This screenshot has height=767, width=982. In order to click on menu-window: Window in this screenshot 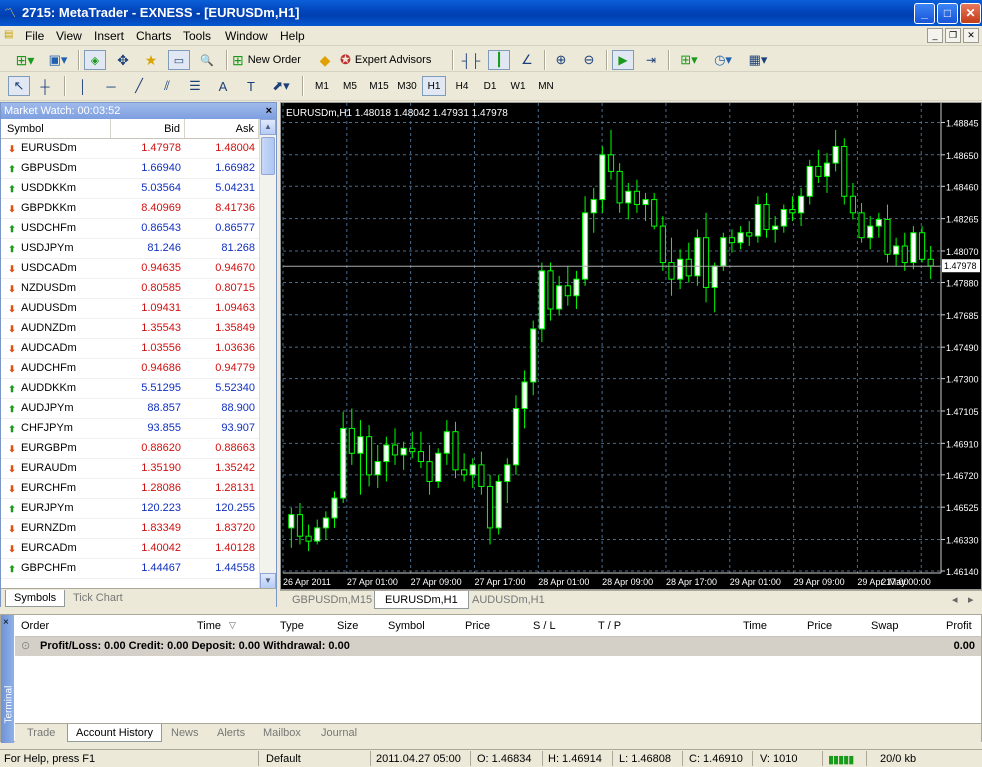, I will do `click(246, 36)`.